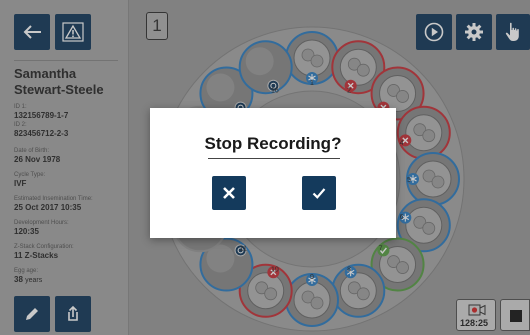  I want to click on dialog-title: Stop Recording?, so click(273, 143).